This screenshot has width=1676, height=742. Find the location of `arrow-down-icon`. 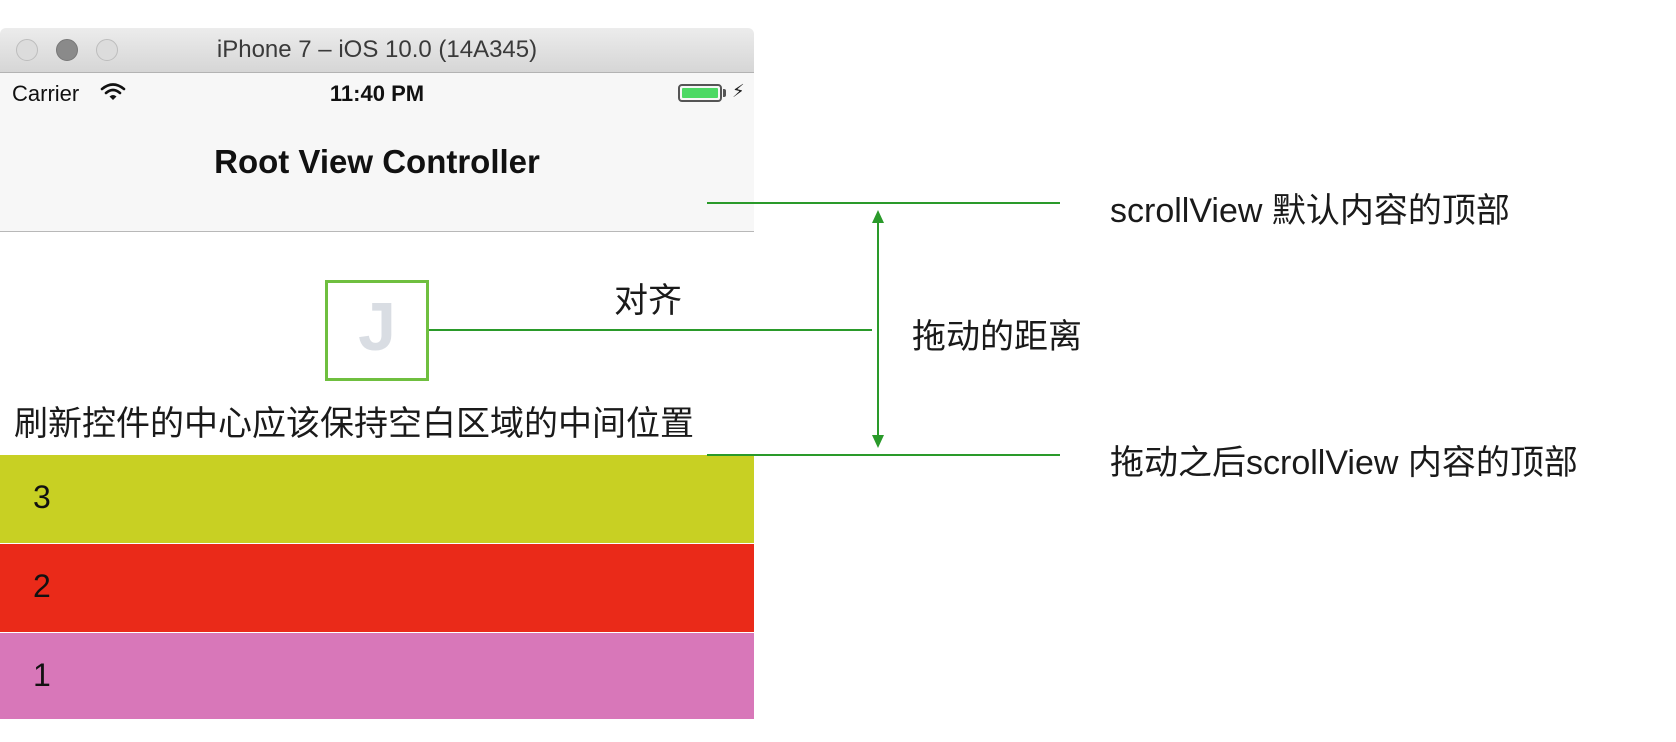

arrow-down-icon is located at coordinates (878, 441).